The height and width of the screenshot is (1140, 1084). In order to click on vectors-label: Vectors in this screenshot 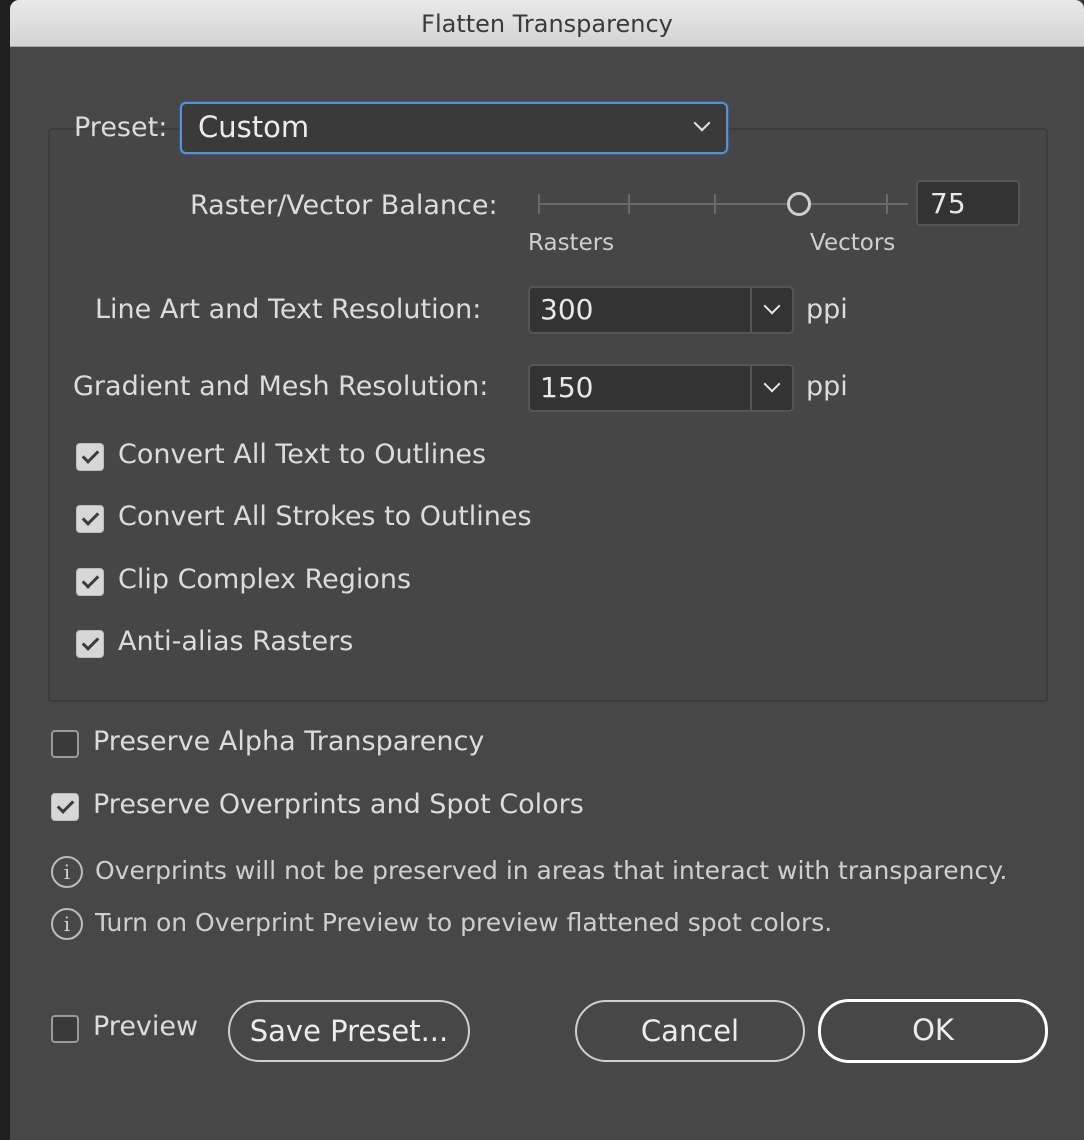, I will do `click(853, 243)`.